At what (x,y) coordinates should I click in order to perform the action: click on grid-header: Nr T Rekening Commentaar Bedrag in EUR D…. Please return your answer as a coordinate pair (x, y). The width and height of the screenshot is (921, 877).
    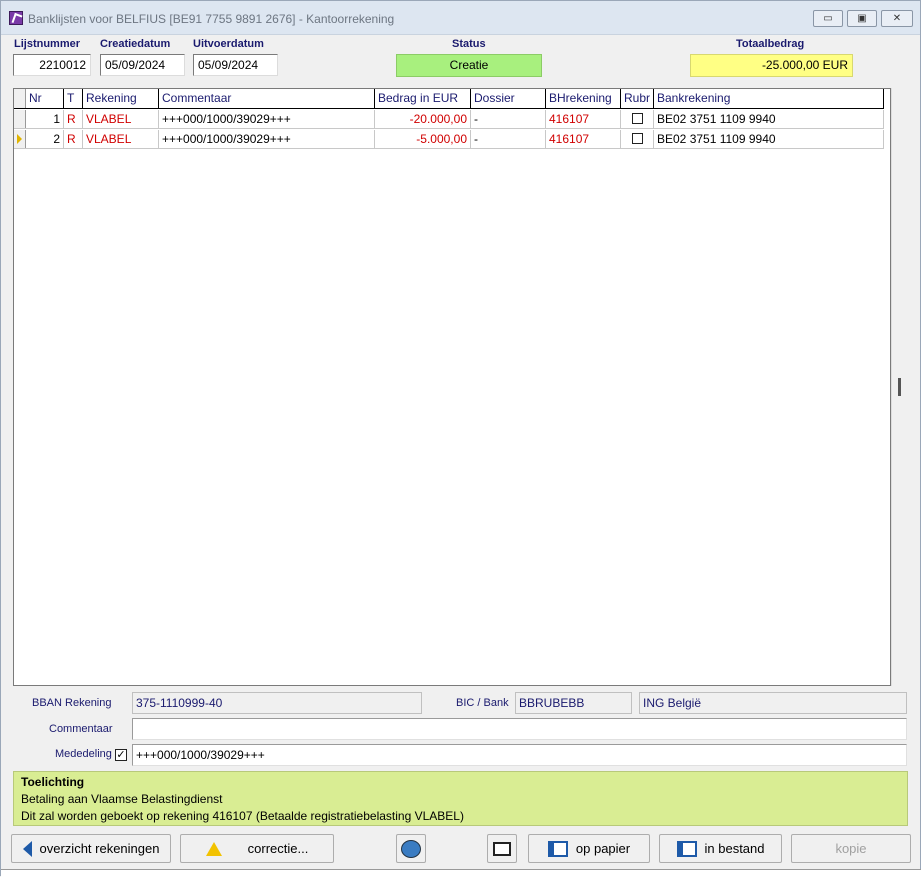
    Looking at the image, I should click on (449, 99).